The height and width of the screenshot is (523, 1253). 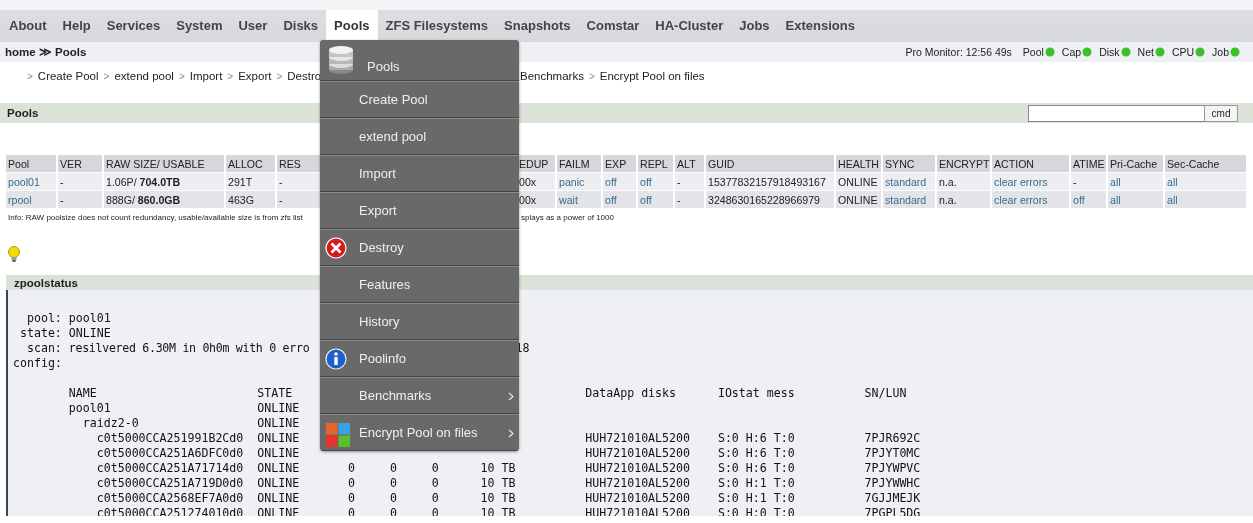 What do you see at coordinates (419, 321) in the screenshot?
I see `menu-item: History` at bounding box center [419, 321].